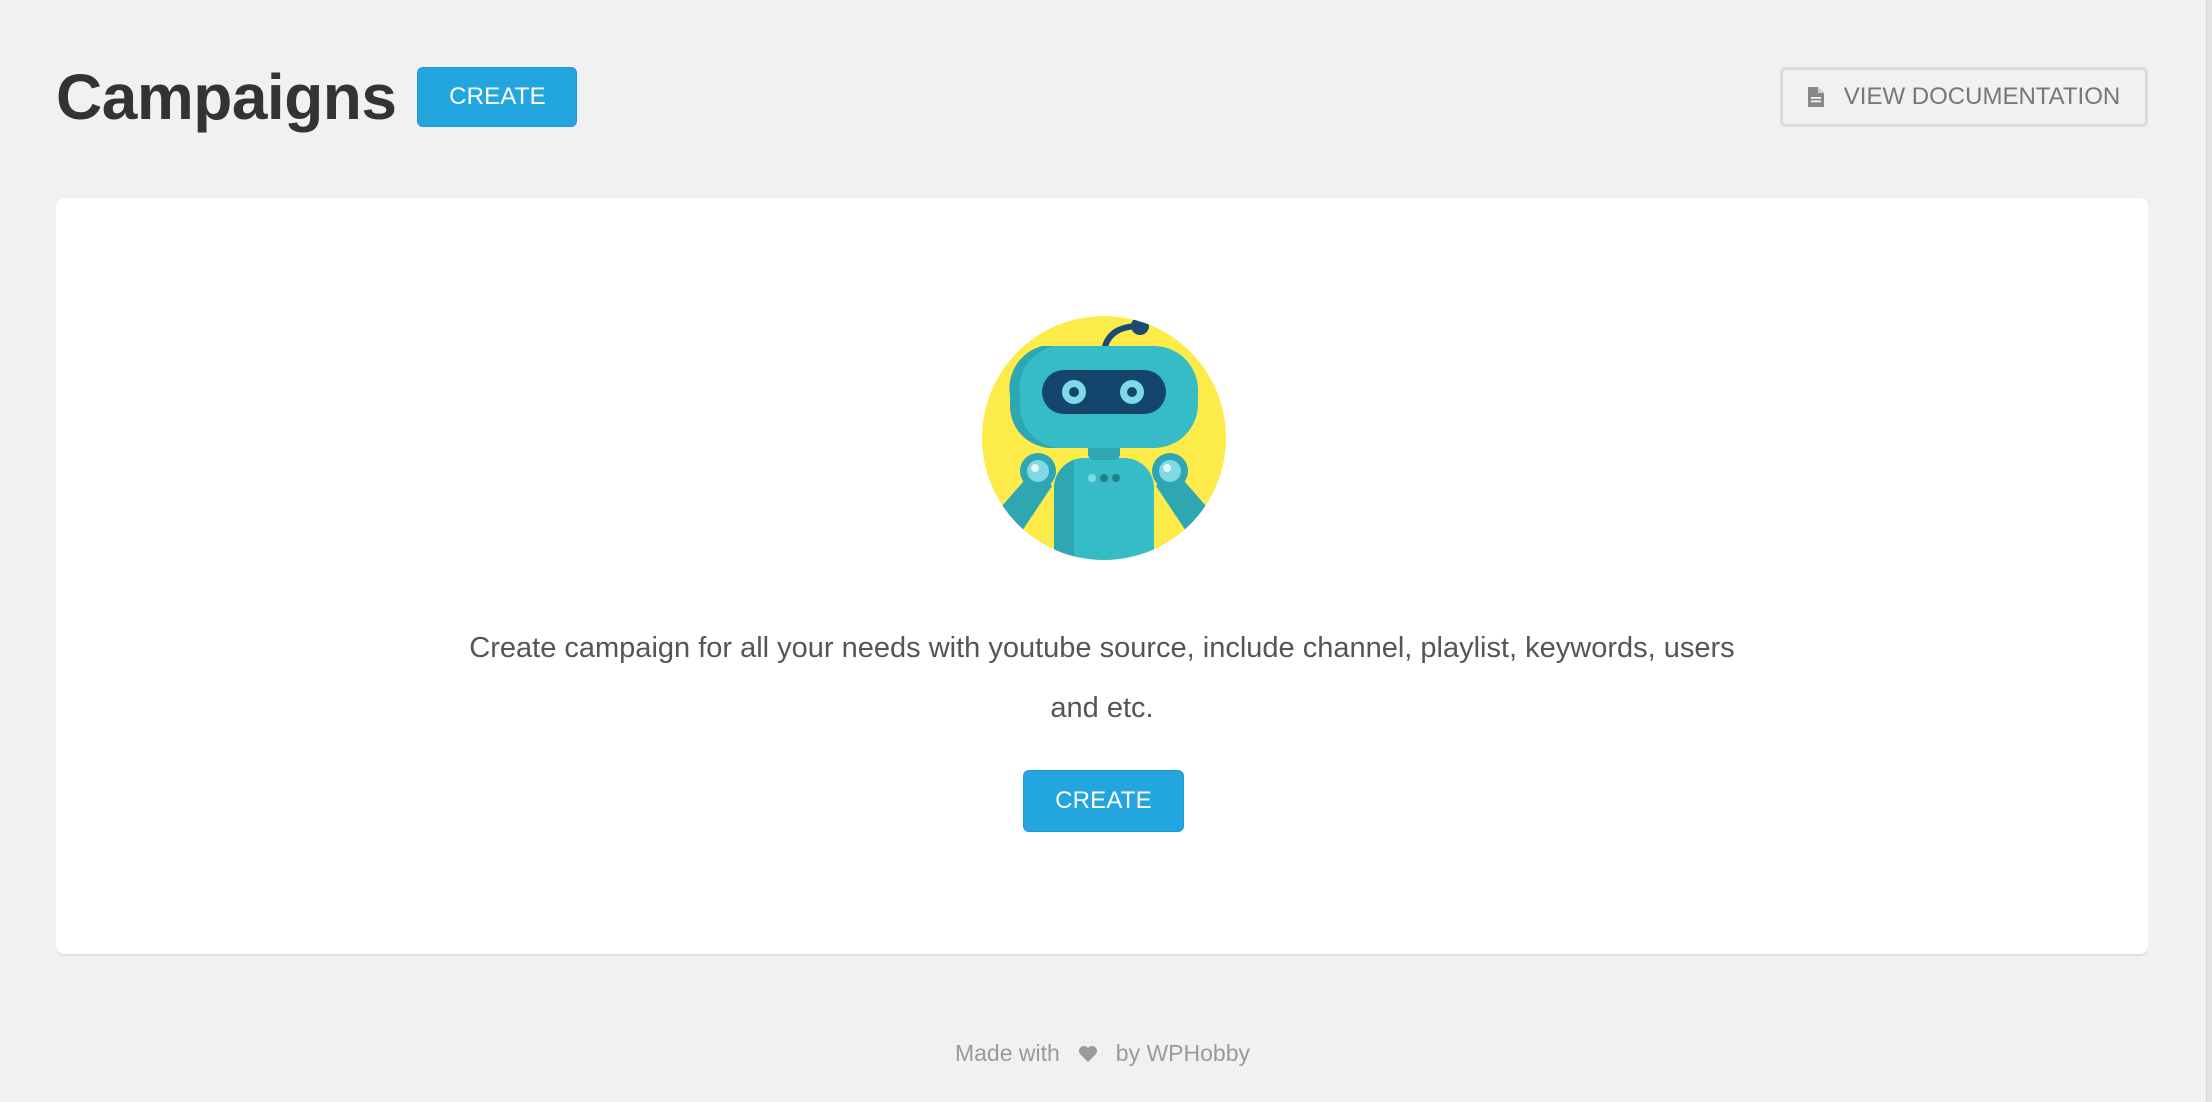 The image size is (2212, 1102). I want to click on create-campaign-button: CREATE, so click(497, 97).